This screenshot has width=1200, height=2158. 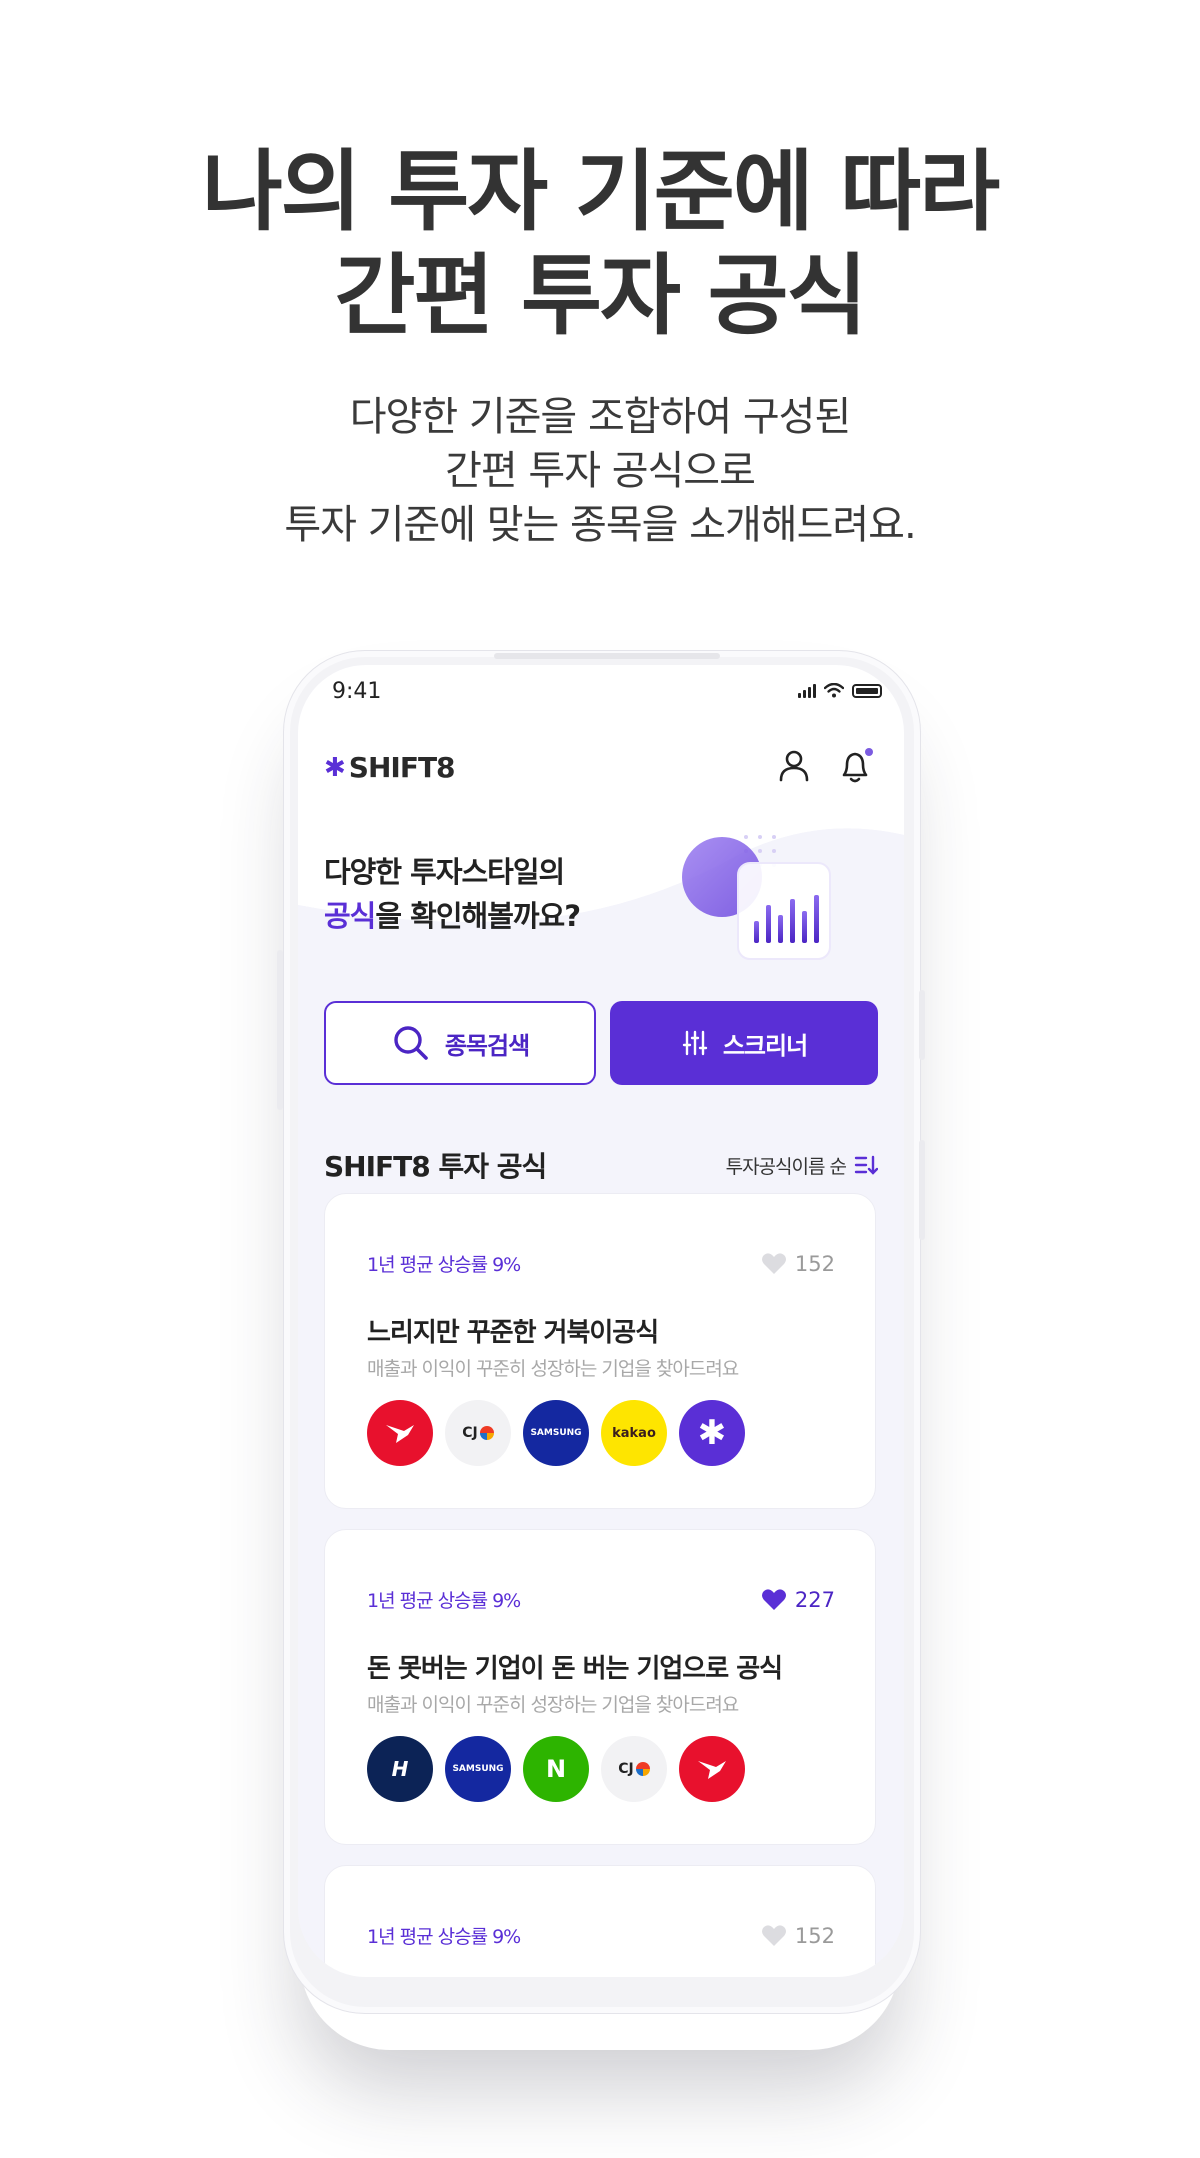 I want to click on hero-text: 다양한 투자스타일의 공식을 확인해볼까요?, so click(x=452, y=894).